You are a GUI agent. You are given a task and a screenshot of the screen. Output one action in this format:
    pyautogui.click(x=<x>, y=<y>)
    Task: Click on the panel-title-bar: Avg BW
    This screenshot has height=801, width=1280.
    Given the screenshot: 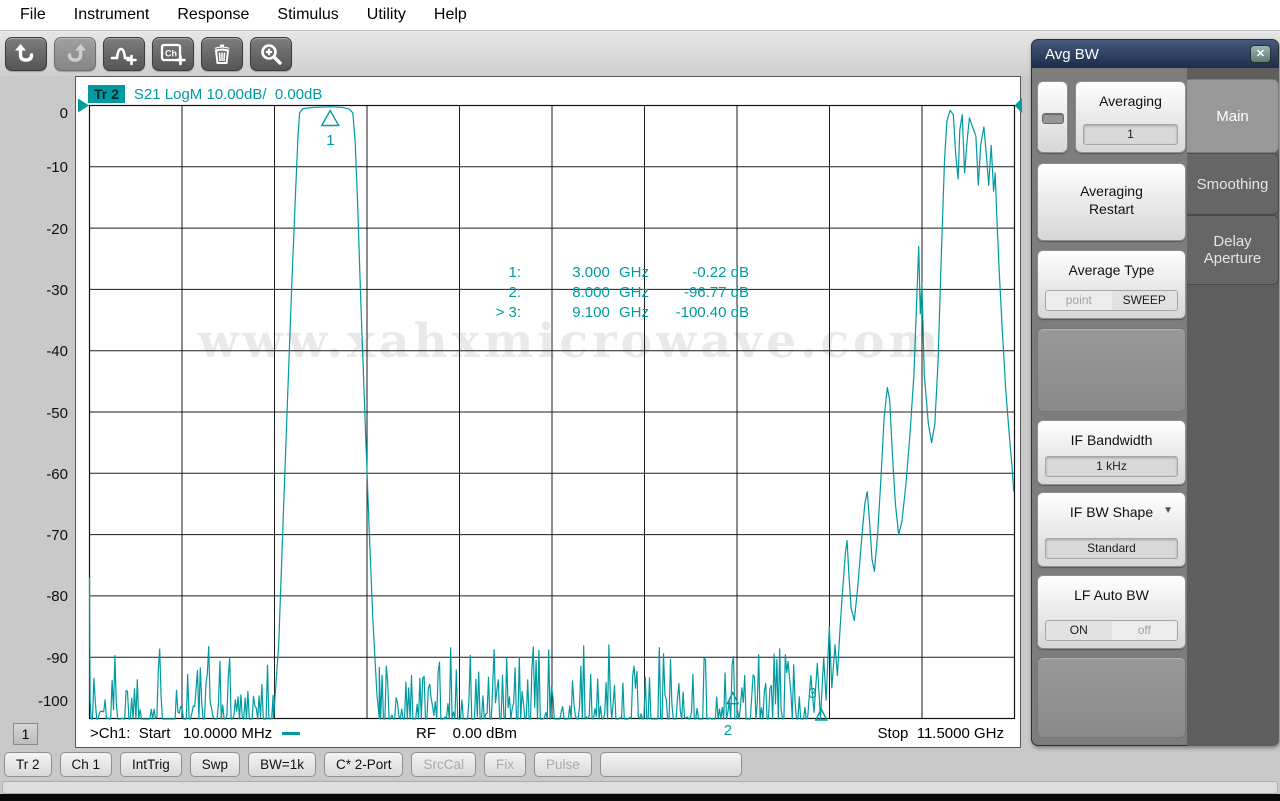 What is the action you would take?
    pyautogui.click(x=1155, y=54)
    